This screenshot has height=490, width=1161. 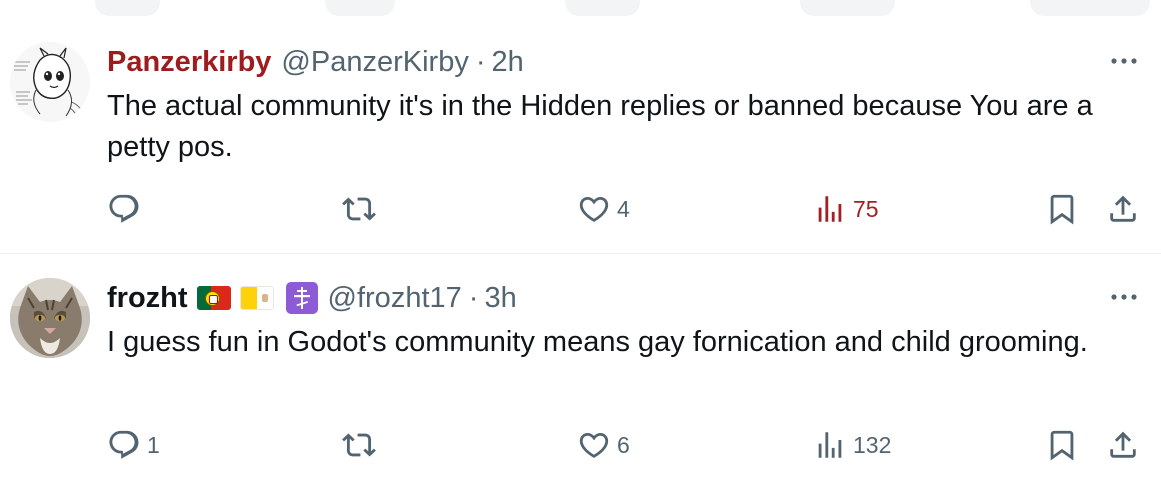 I want to click on like-count: 4, so click(x=623, y=208).